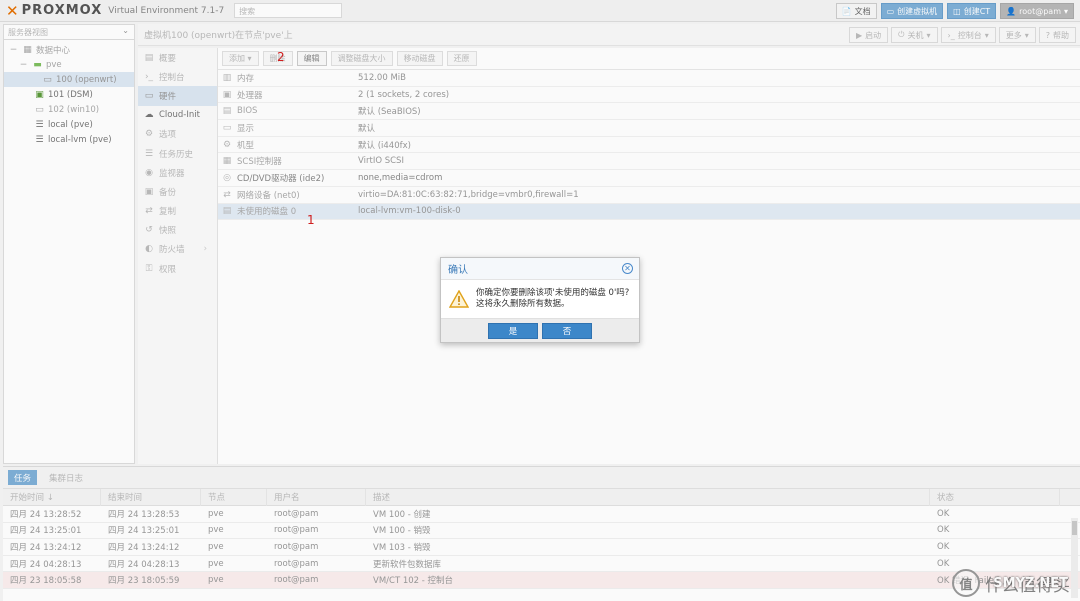 The height and width of the screenshot is (601, 1080). I want to click on yes-button: 是, so click(513, 330).